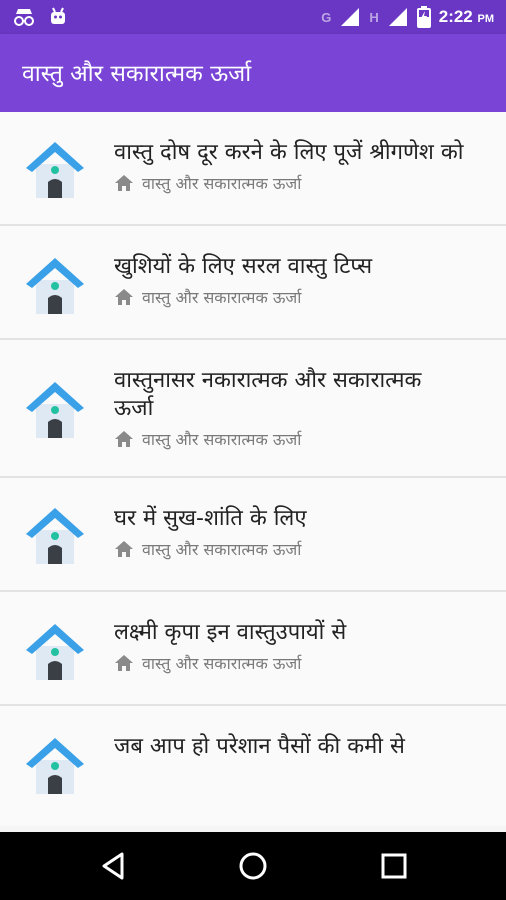 This screenshot has width=506, height=900. I want to click on navigation-bar, so click(253, 866).